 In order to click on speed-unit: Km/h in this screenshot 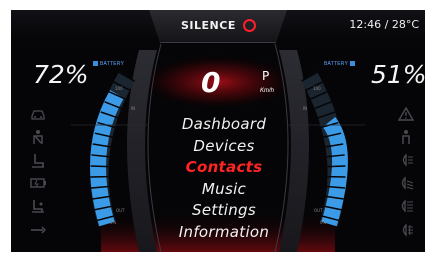, I will do `click(267, 91)`.